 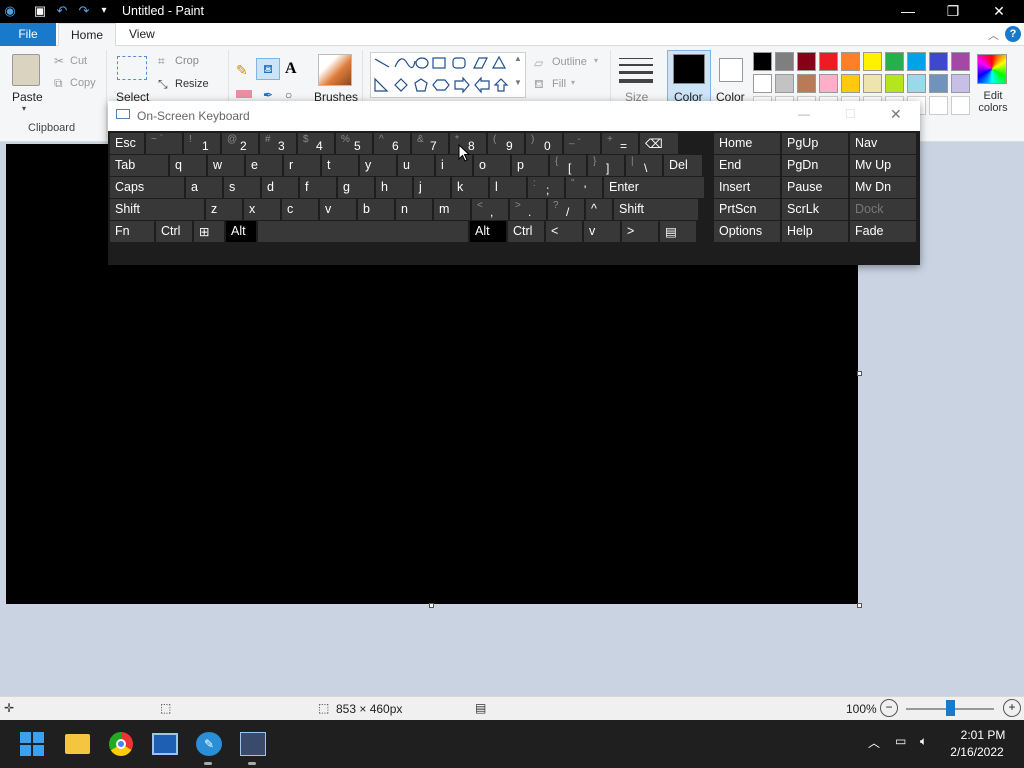 I want to click on fill-bucket-icon: ⛾, so click(x=268, y=69).